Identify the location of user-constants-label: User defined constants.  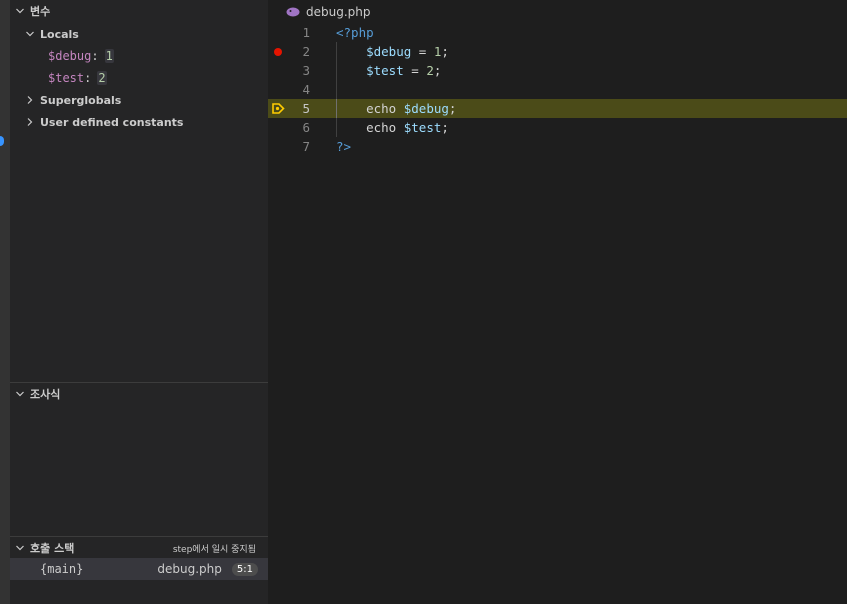
(112, 122).